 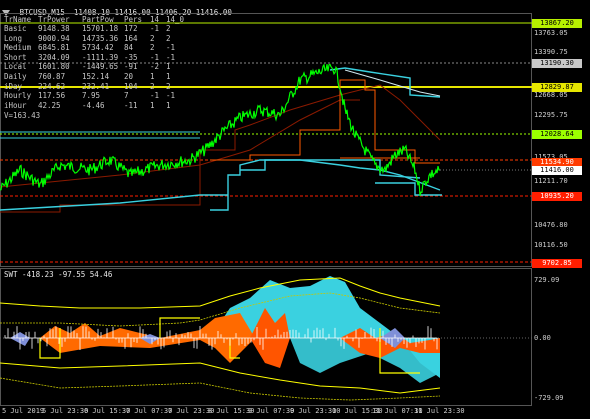 What do you see at coordinates (54, 67) in the screenshot?
I see `table-cell: 1601.80` at bounding box center [54, 67].